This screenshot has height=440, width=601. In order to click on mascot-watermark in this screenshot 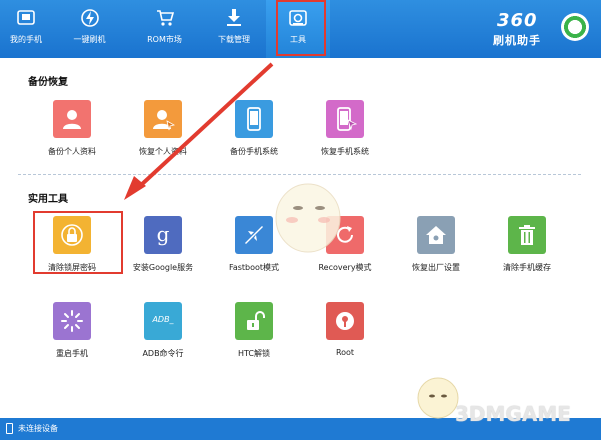, I will do `click(308, 218)`.